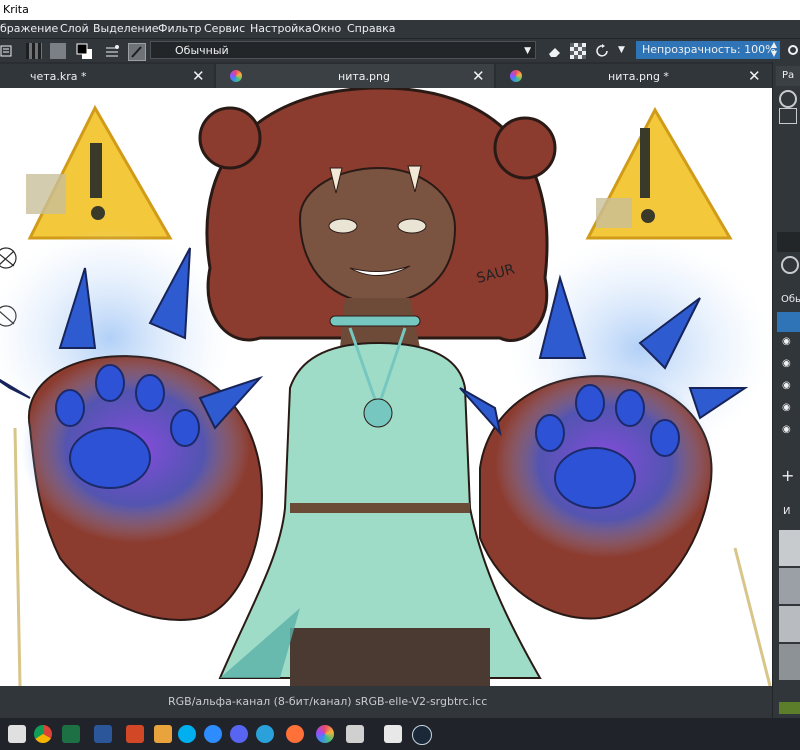 This screenshot has width=800, height=750. What do you see at coordinates (239, 734) in the screenshot?
I see `discord-icon` at bounding box center [239, 734].